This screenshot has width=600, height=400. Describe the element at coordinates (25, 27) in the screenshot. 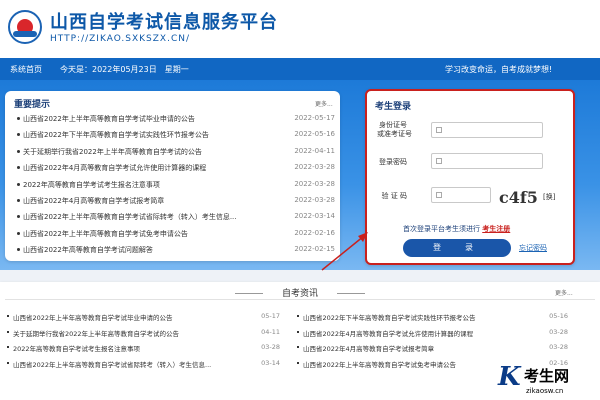

I see `site-logo-icon` at that location.